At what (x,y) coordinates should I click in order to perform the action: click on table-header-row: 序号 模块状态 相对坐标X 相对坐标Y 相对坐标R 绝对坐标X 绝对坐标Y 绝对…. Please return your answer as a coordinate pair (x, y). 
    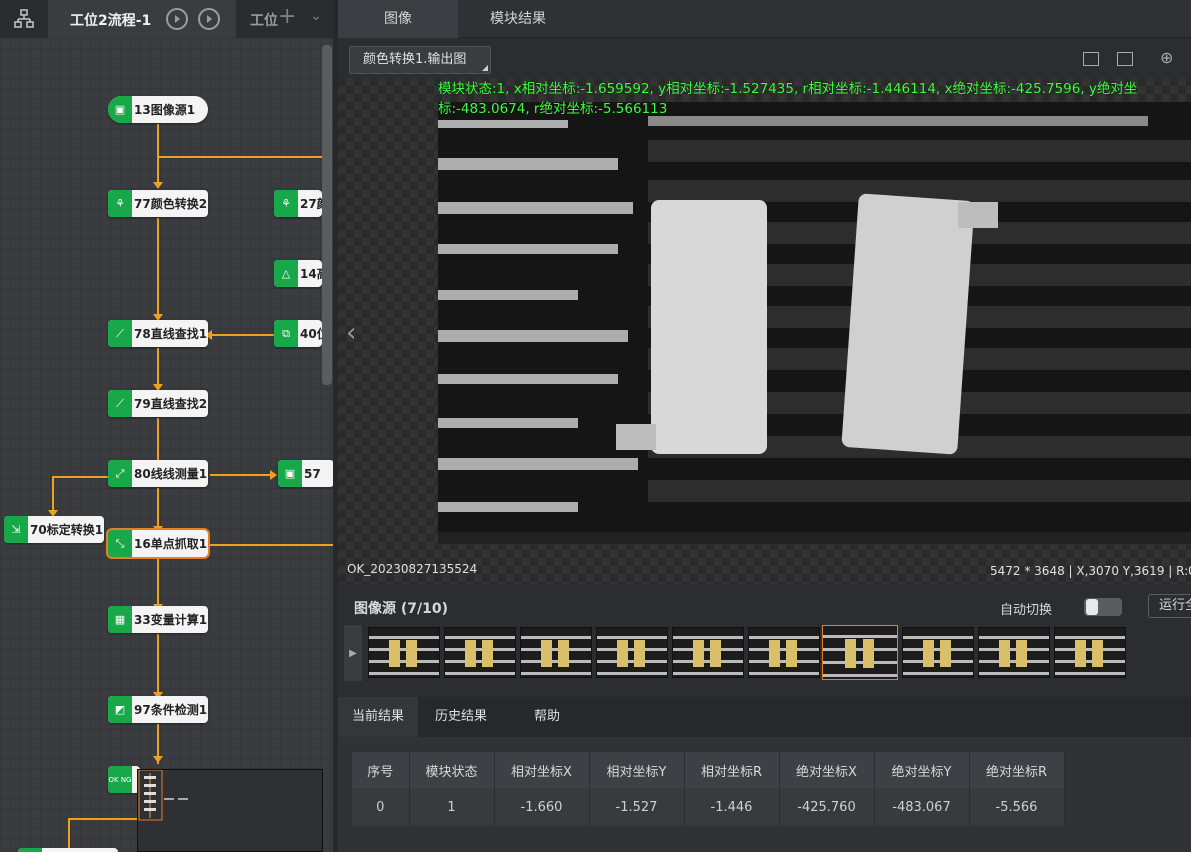
    Looking at the image, I should click on (708, 770).